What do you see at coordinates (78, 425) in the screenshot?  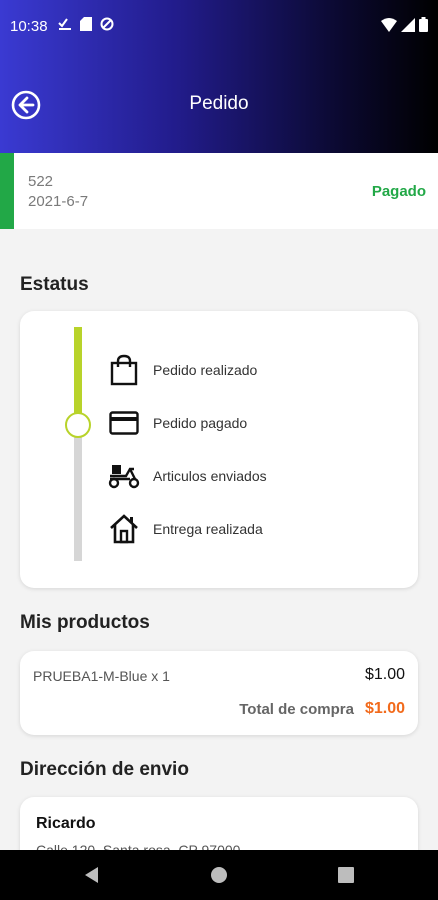 I see `timeline-current-marker` at bounding box center [78, 425].